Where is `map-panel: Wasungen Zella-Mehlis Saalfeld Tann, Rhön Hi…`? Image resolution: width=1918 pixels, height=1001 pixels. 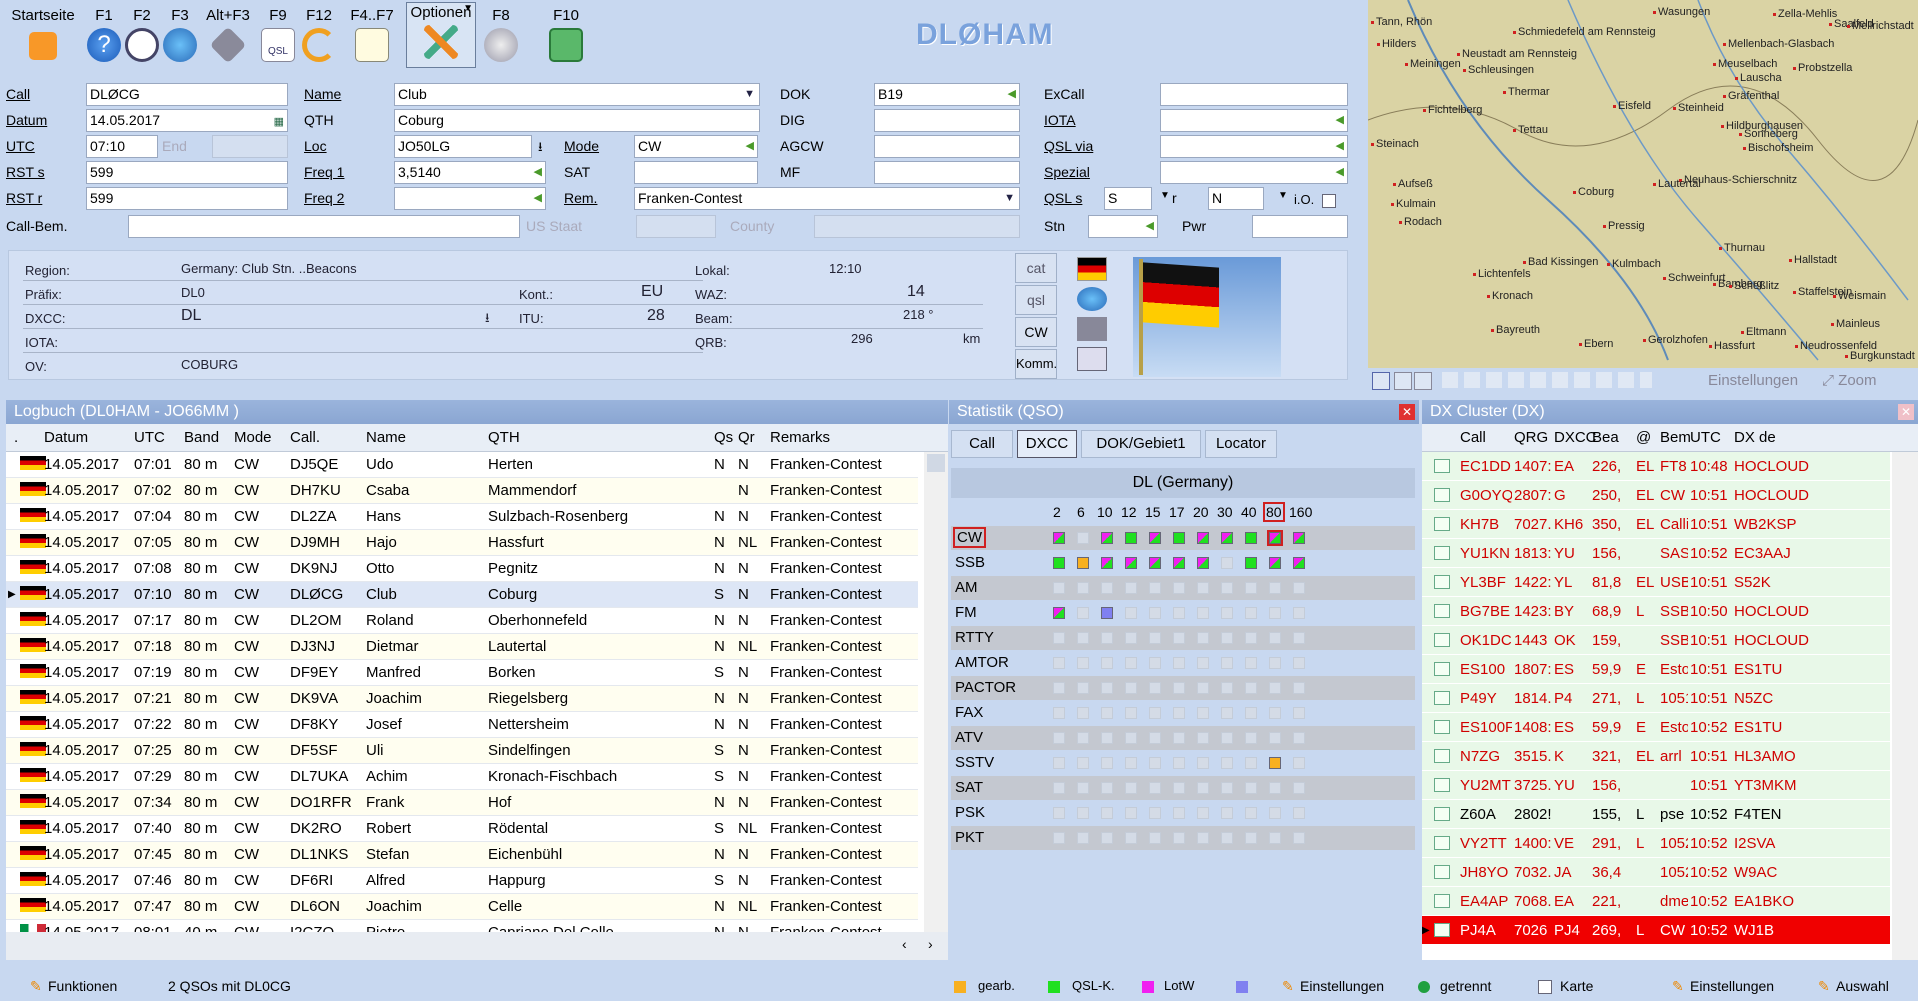 map-panel: Wasungen Zella-Mehlis Saalfeld Tann, Rhön Hi… is located at coordinates (1643, 184).